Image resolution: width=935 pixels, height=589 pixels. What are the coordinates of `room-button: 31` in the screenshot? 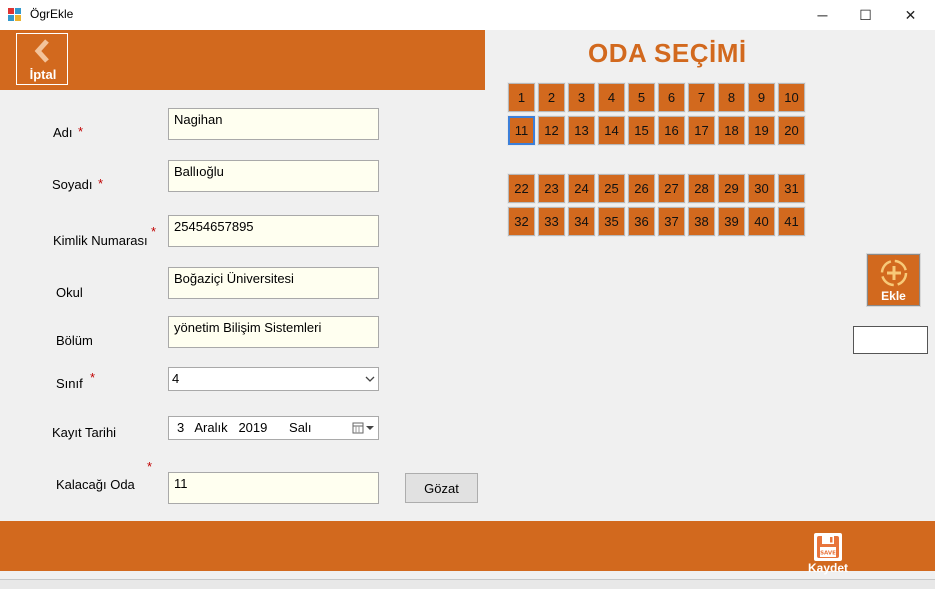 It's located at (791, 188).